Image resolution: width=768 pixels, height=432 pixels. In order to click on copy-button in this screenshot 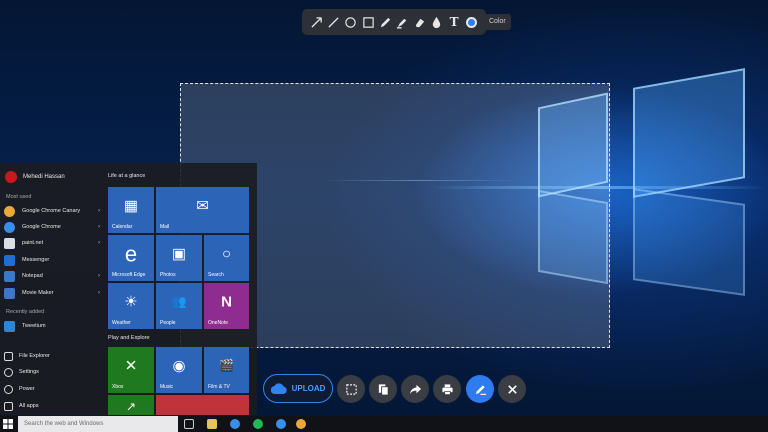, I will do `click(383, 389)`.